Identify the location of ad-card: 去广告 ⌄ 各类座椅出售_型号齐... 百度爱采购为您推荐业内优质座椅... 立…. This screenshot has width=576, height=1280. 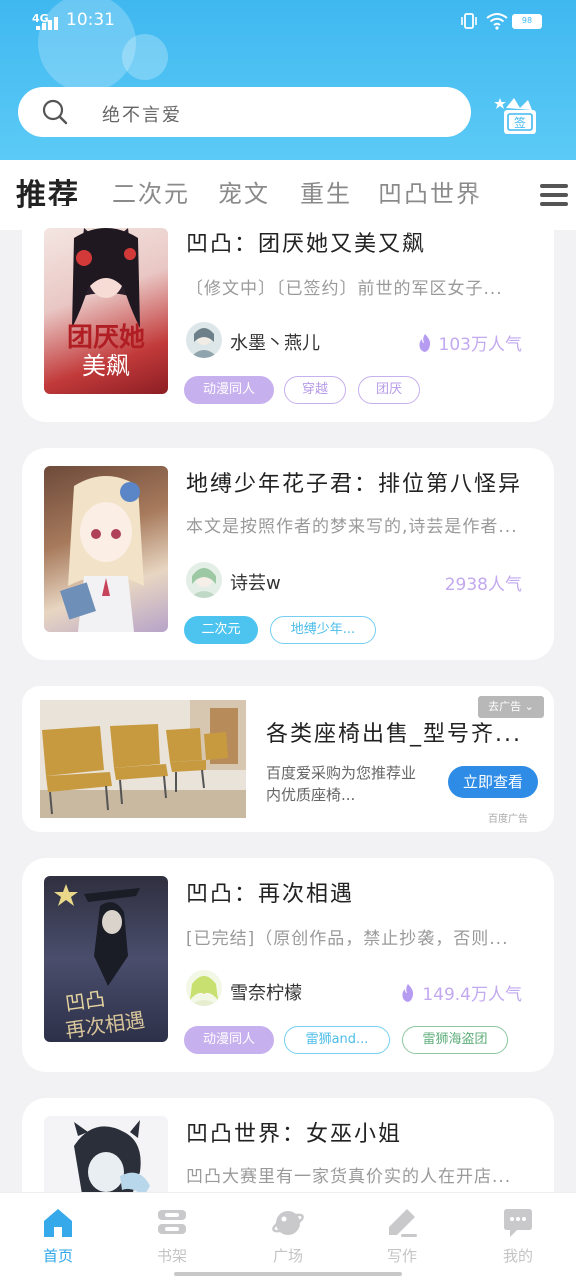
(288, 759).